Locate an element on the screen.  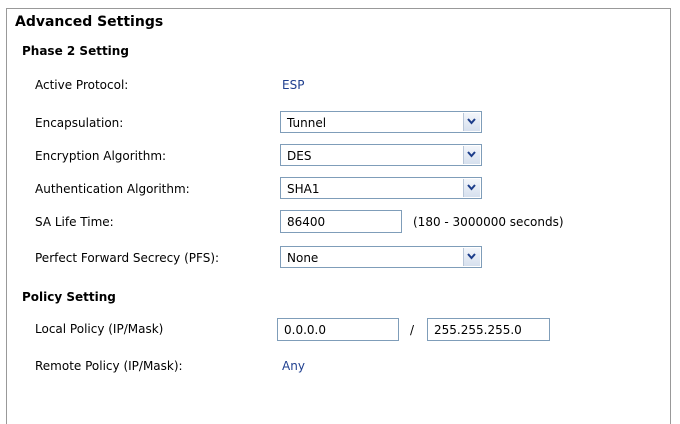
authentication-algorithm-value: SHA1 is located at coordinates (303, 189).